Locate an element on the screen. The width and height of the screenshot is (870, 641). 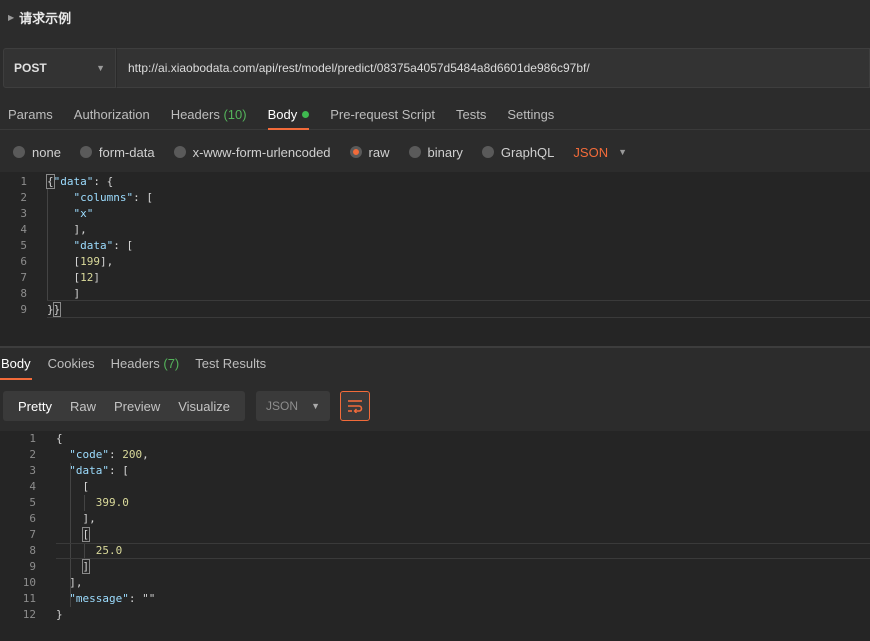
code-line: 4 [ is located at coordinates (435, 487).